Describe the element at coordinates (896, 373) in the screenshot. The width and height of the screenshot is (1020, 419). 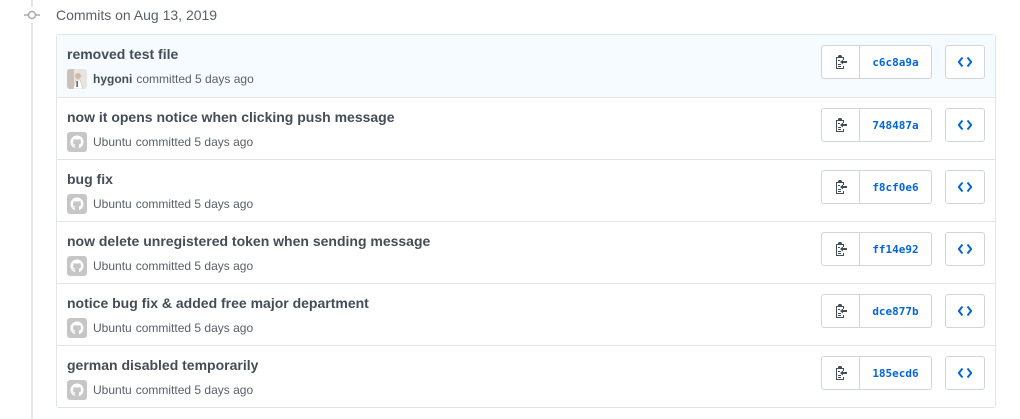
I see `commit-sha-link: 185ecd6` at that location.